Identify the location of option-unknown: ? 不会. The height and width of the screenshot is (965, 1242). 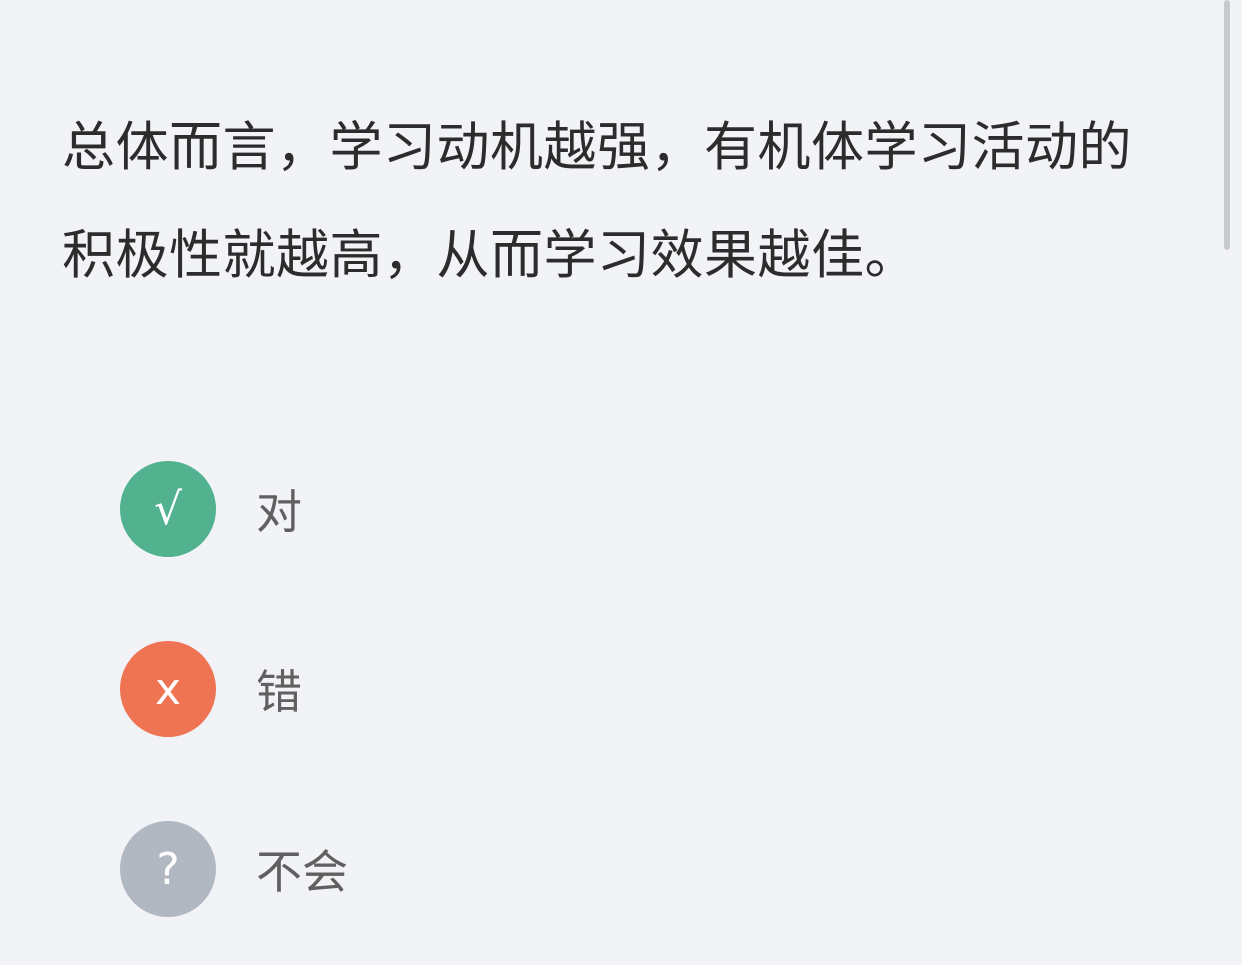
(570, 869).